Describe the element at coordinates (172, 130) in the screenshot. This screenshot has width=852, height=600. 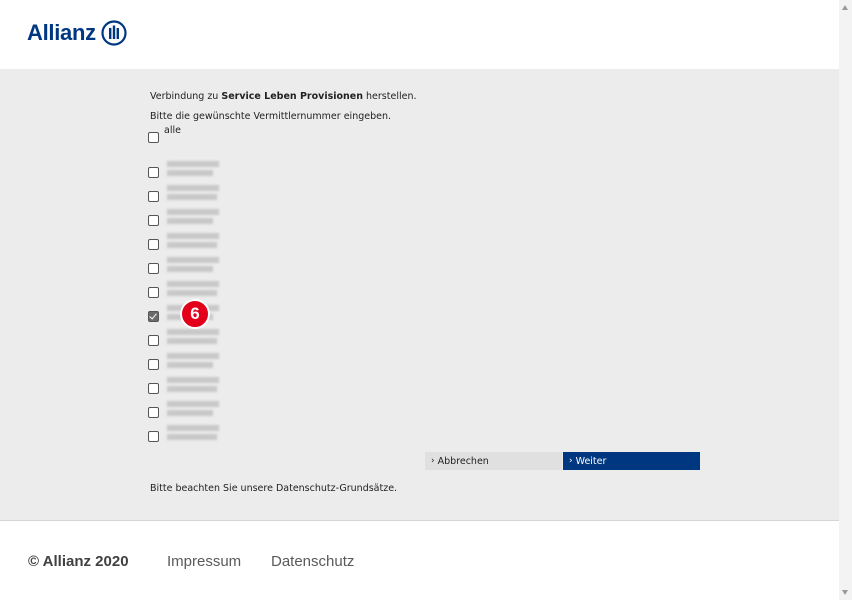
I see `select-all-label: alle` at that location.